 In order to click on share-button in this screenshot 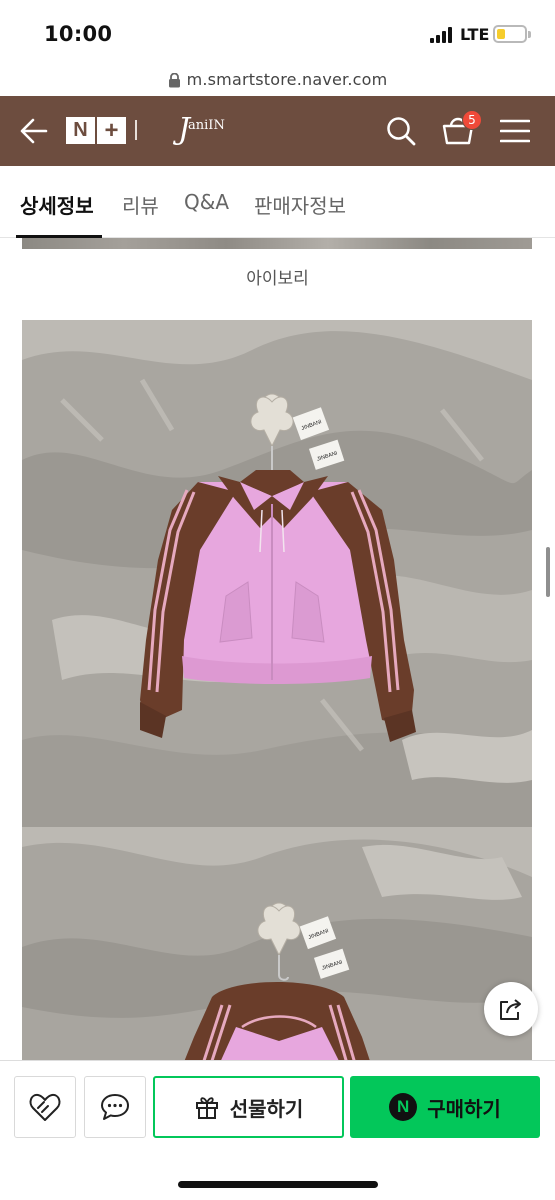, I will do `click(511, 1009)`.